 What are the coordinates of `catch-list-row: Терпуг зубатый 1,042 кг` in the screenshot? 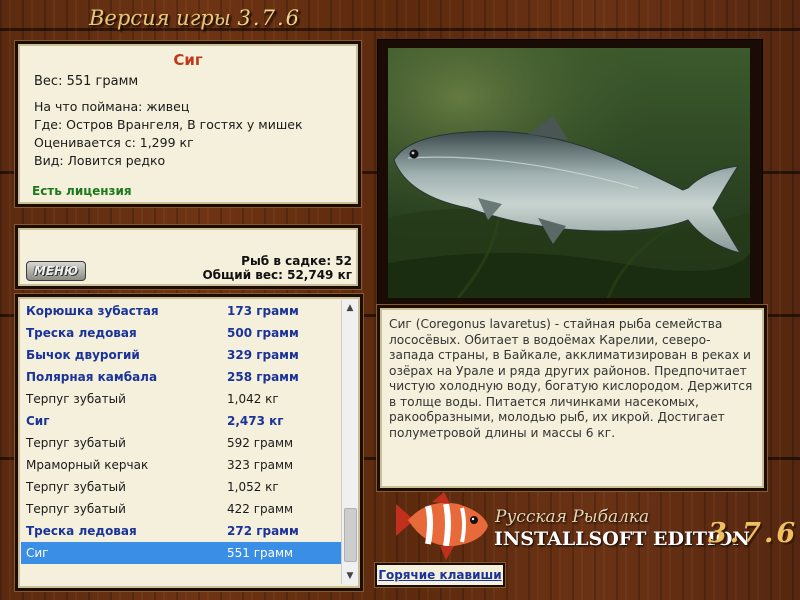 It's located at (181, 399).